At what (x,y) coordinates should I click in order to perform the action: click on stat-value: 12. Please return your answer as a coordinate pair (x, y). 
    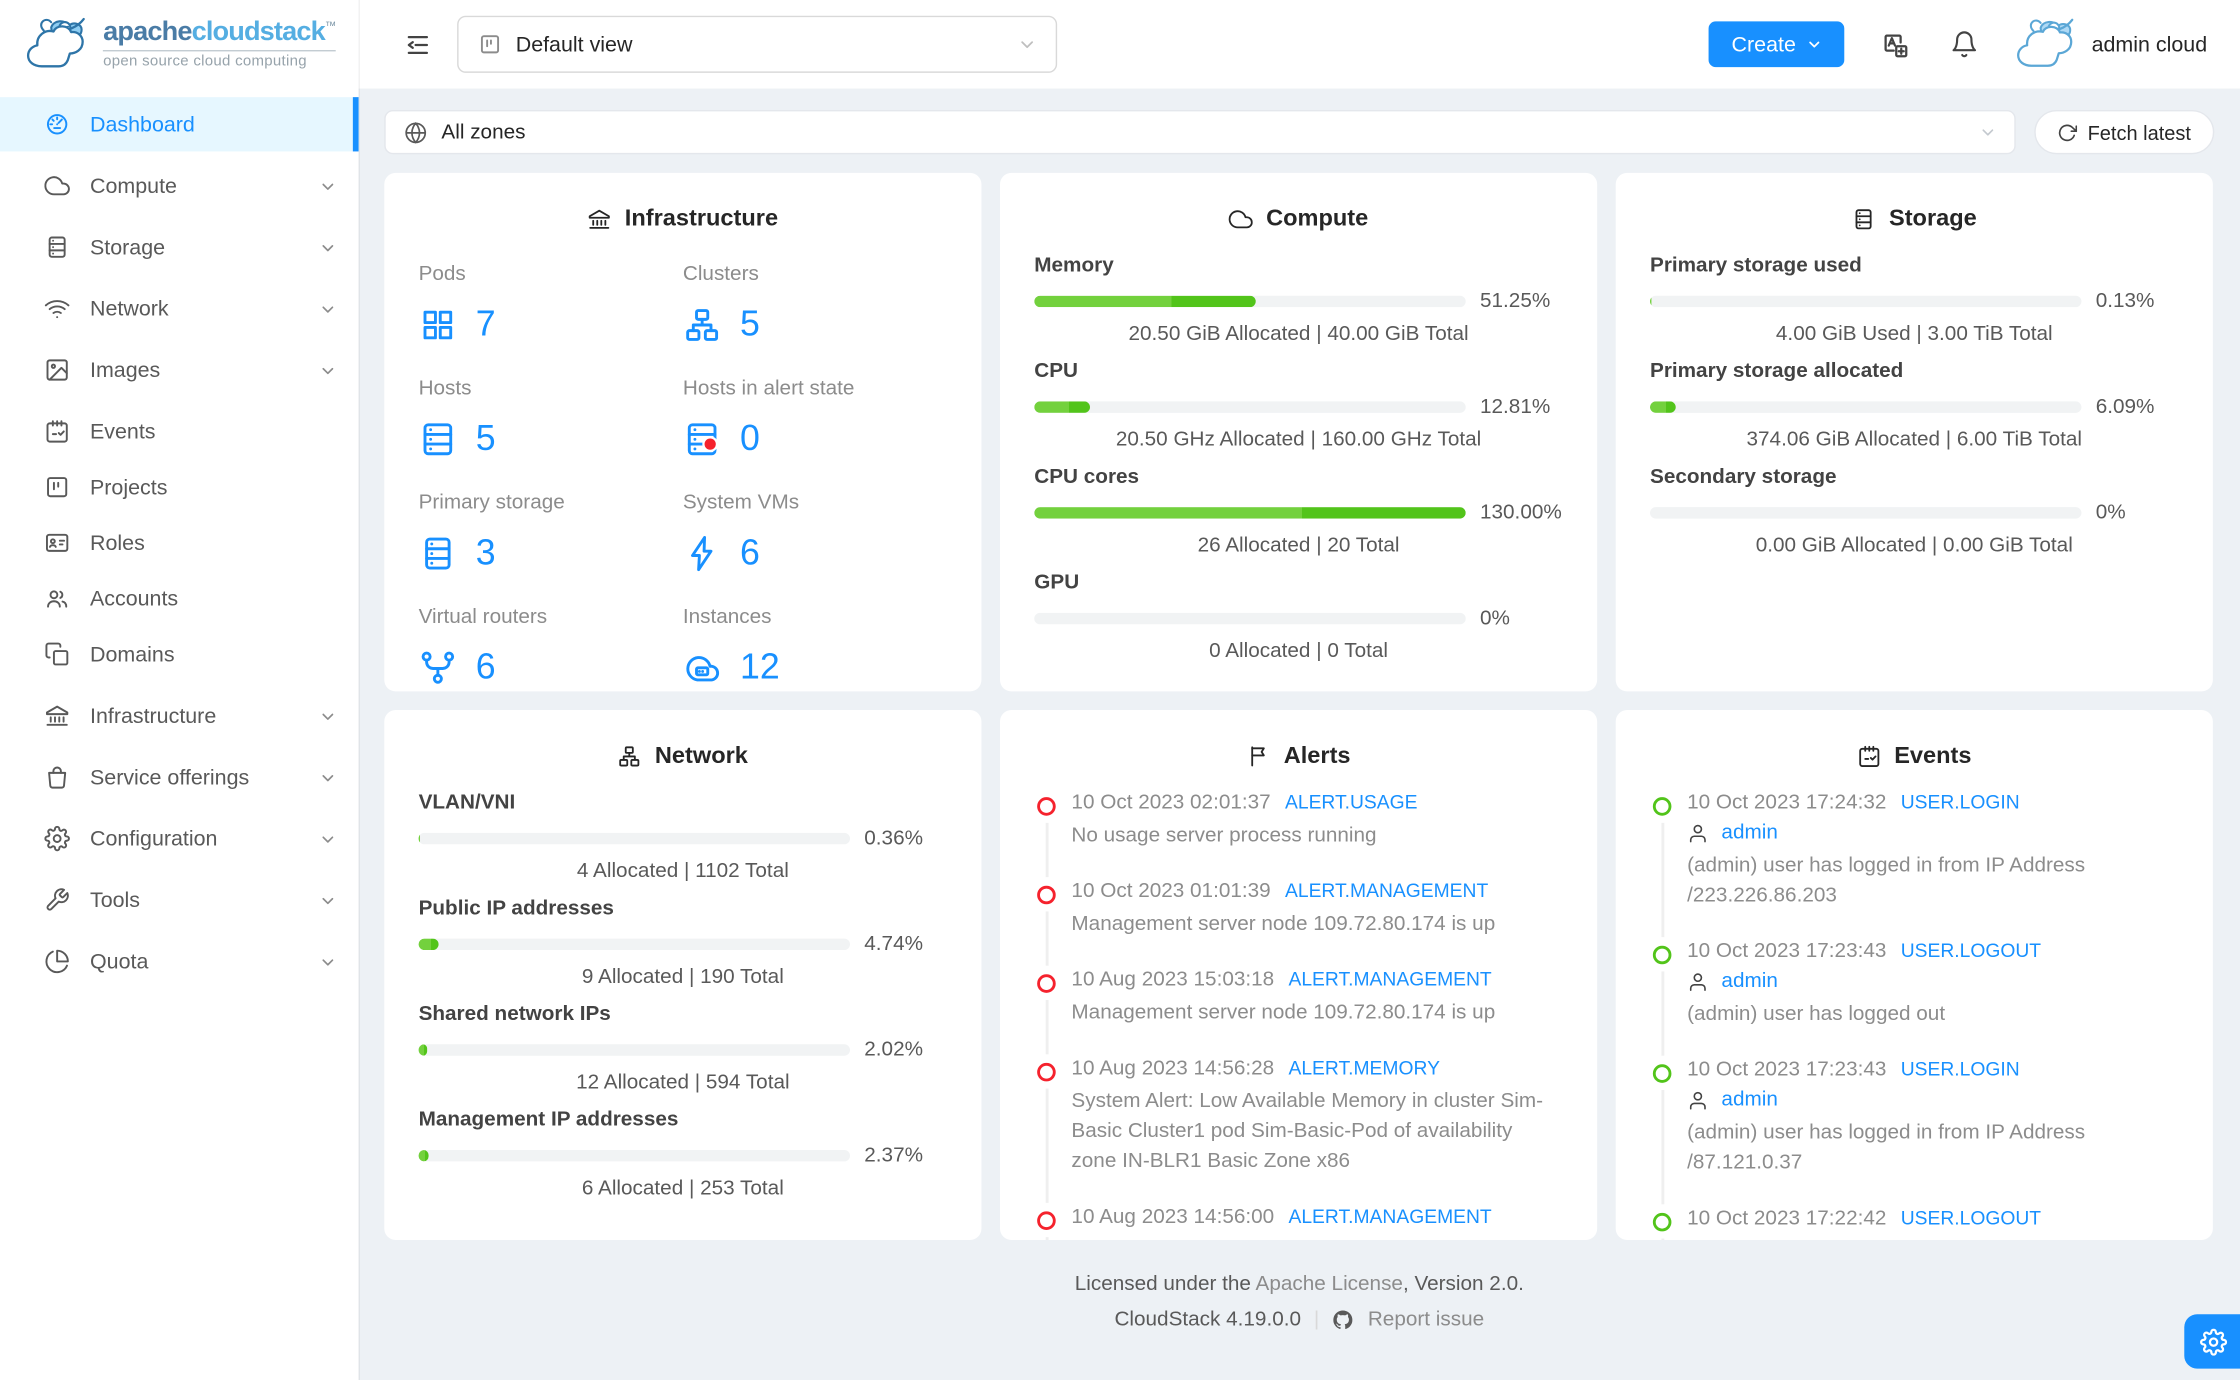
    Looking at the image, I should click on (815, 667).